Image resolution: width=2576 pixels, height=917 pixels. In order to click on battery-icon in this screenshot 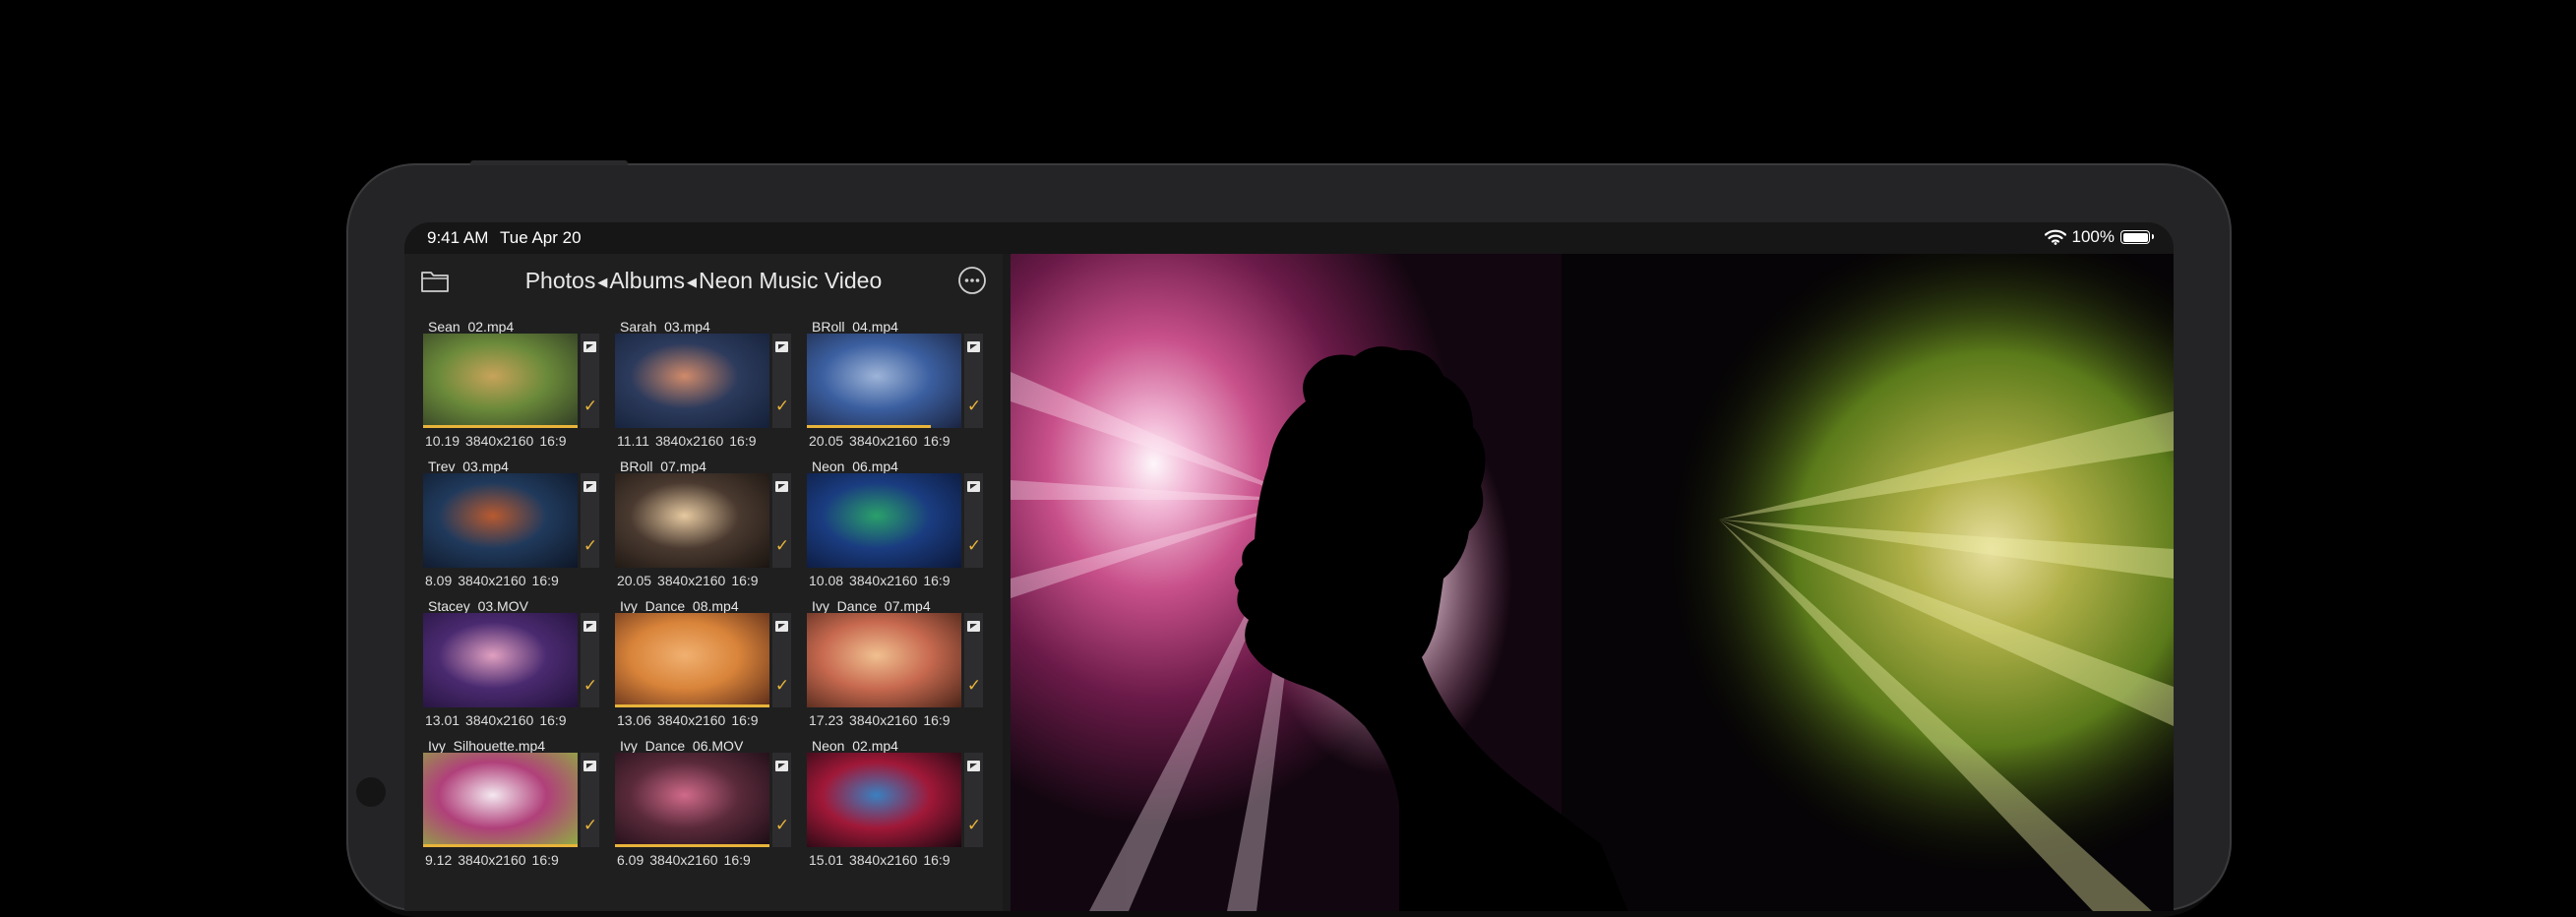, I will do `click(2137, 237)`.